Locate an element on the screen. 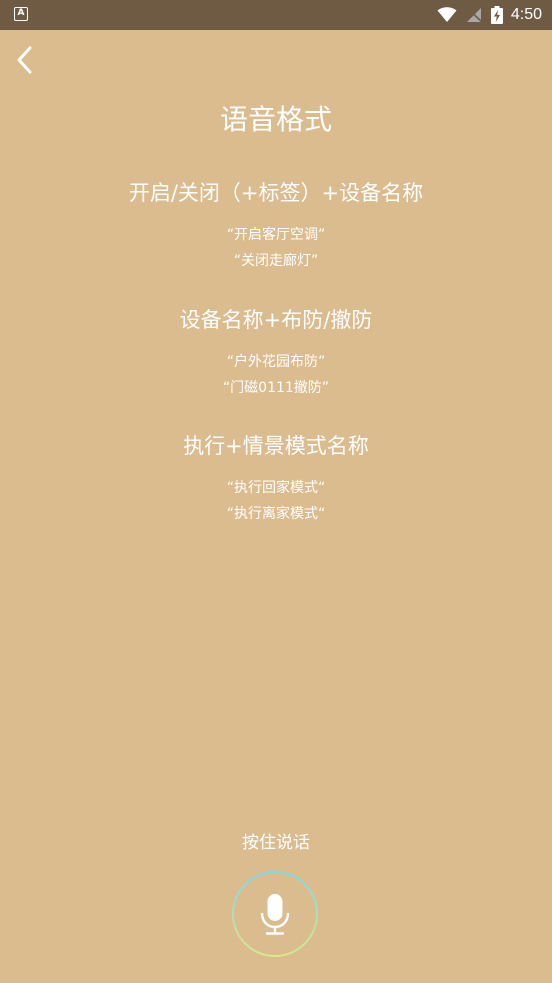 This screenshot has height=983, width=552. format-example: “关闭走廊灯” is located at coordinates (276, 261).